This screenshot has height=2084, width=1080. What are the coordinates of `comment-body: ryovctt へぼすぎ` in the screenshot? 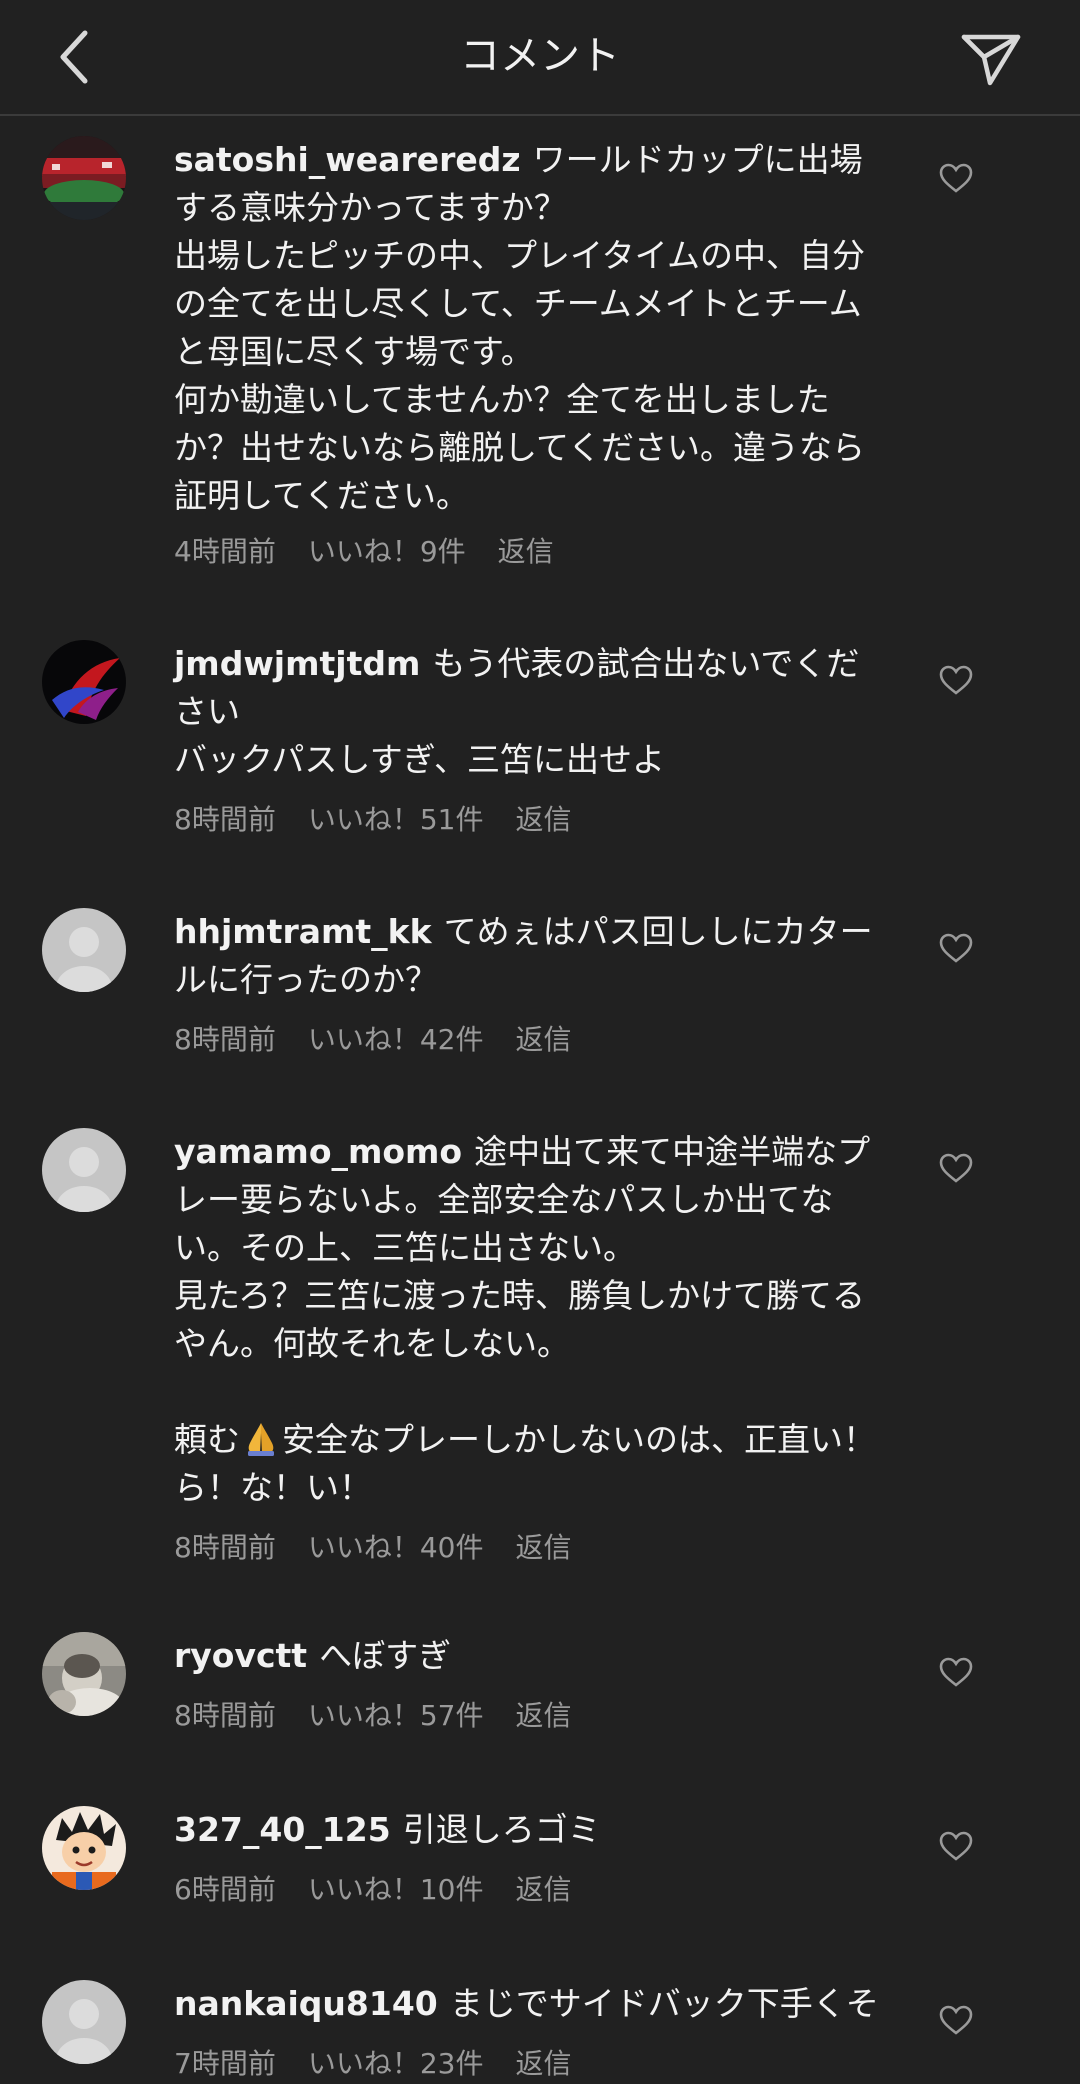 It's located at (532, 1656).